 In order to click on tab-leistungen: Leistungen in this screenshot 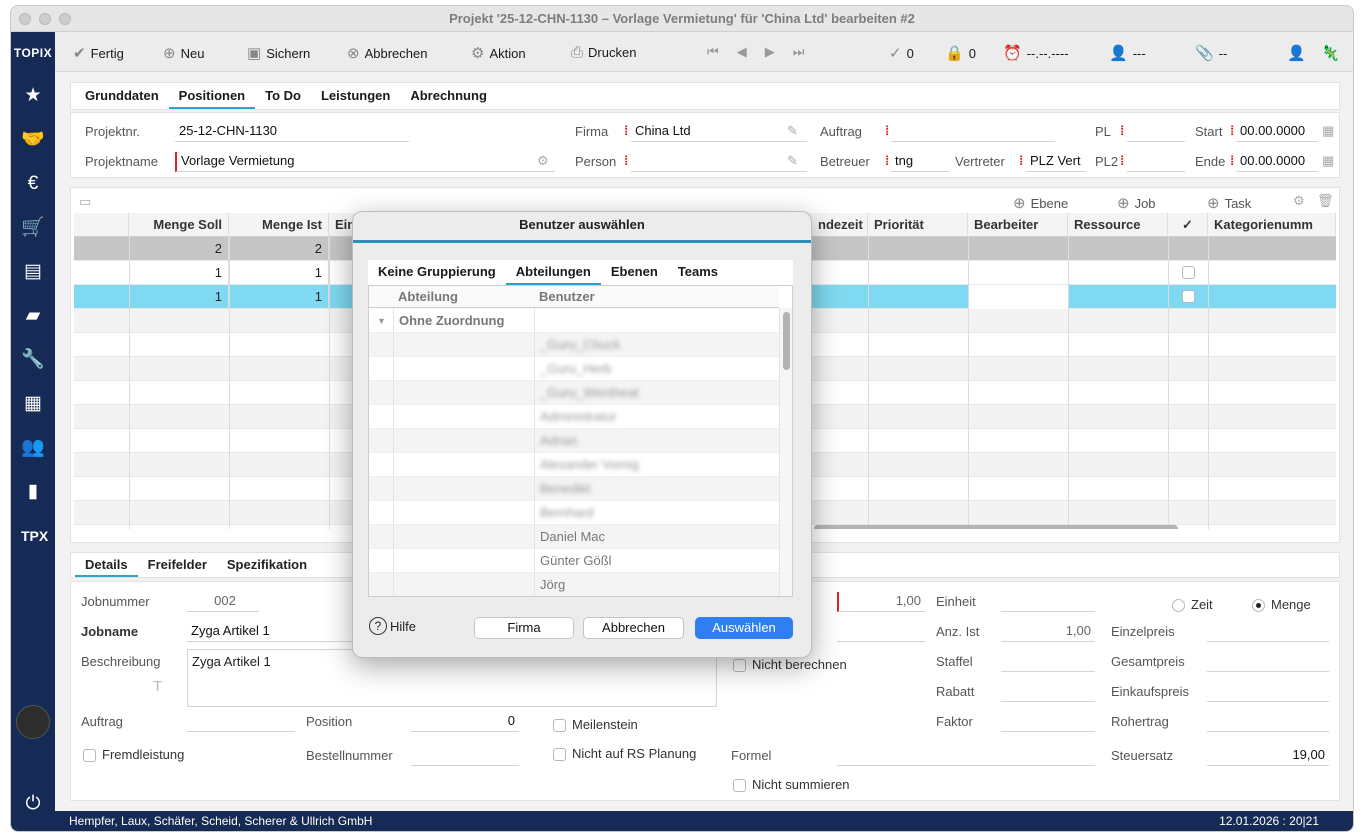, I will do `click(355, 97)`.